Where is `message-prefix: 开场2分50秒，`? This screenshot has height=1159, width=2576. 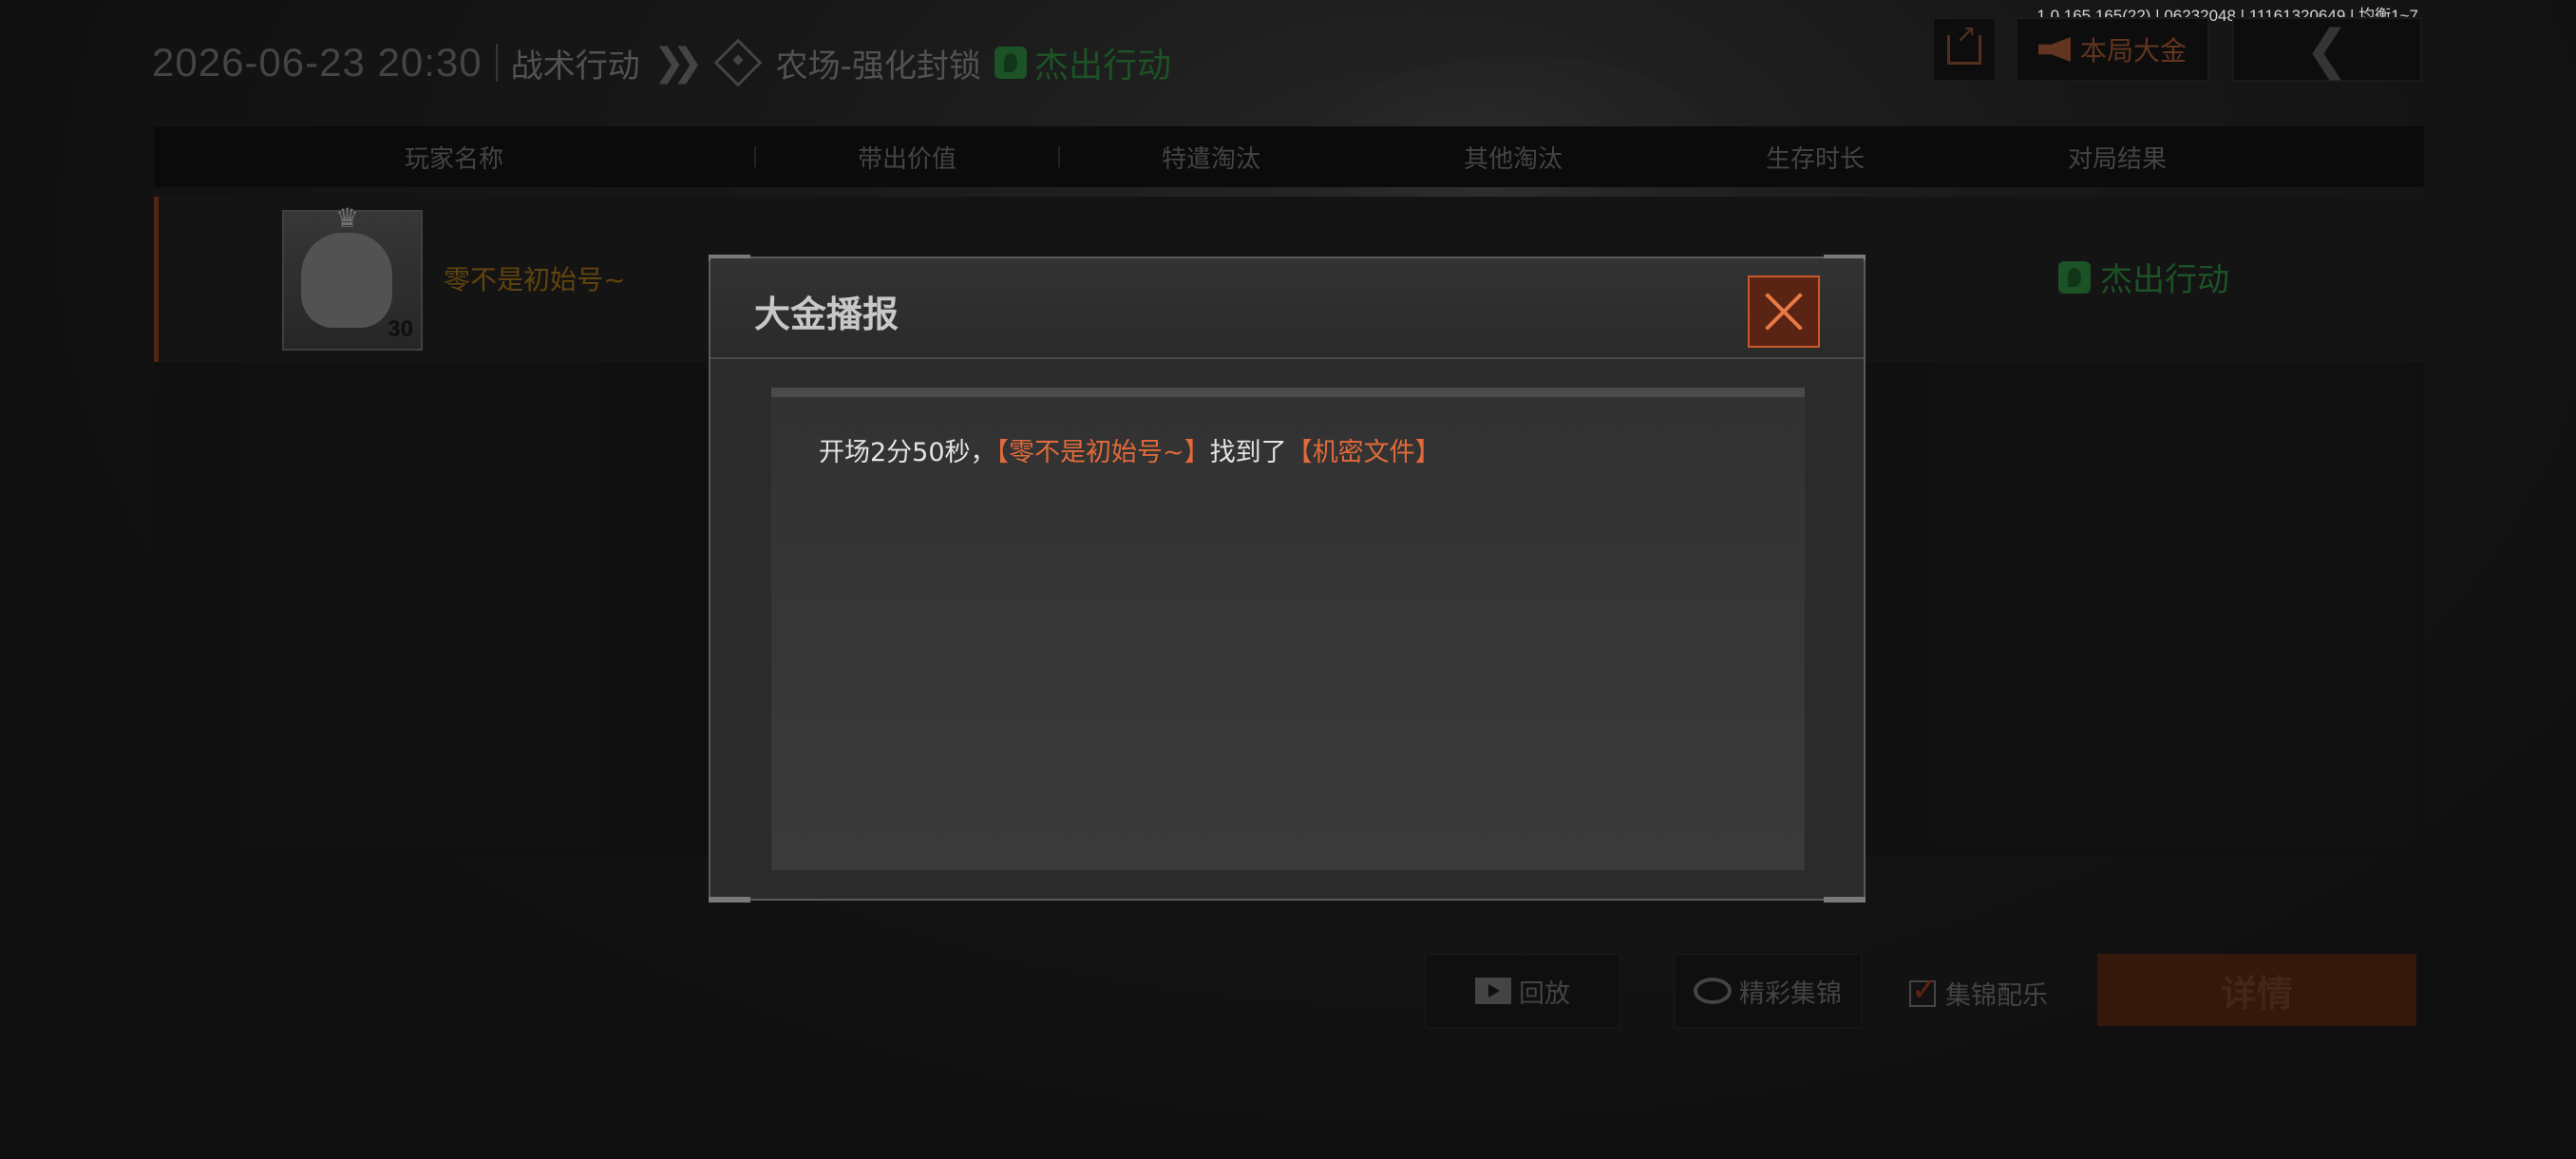
message-prefix: 开场2分50秒， is located at coordinates (907, 452).